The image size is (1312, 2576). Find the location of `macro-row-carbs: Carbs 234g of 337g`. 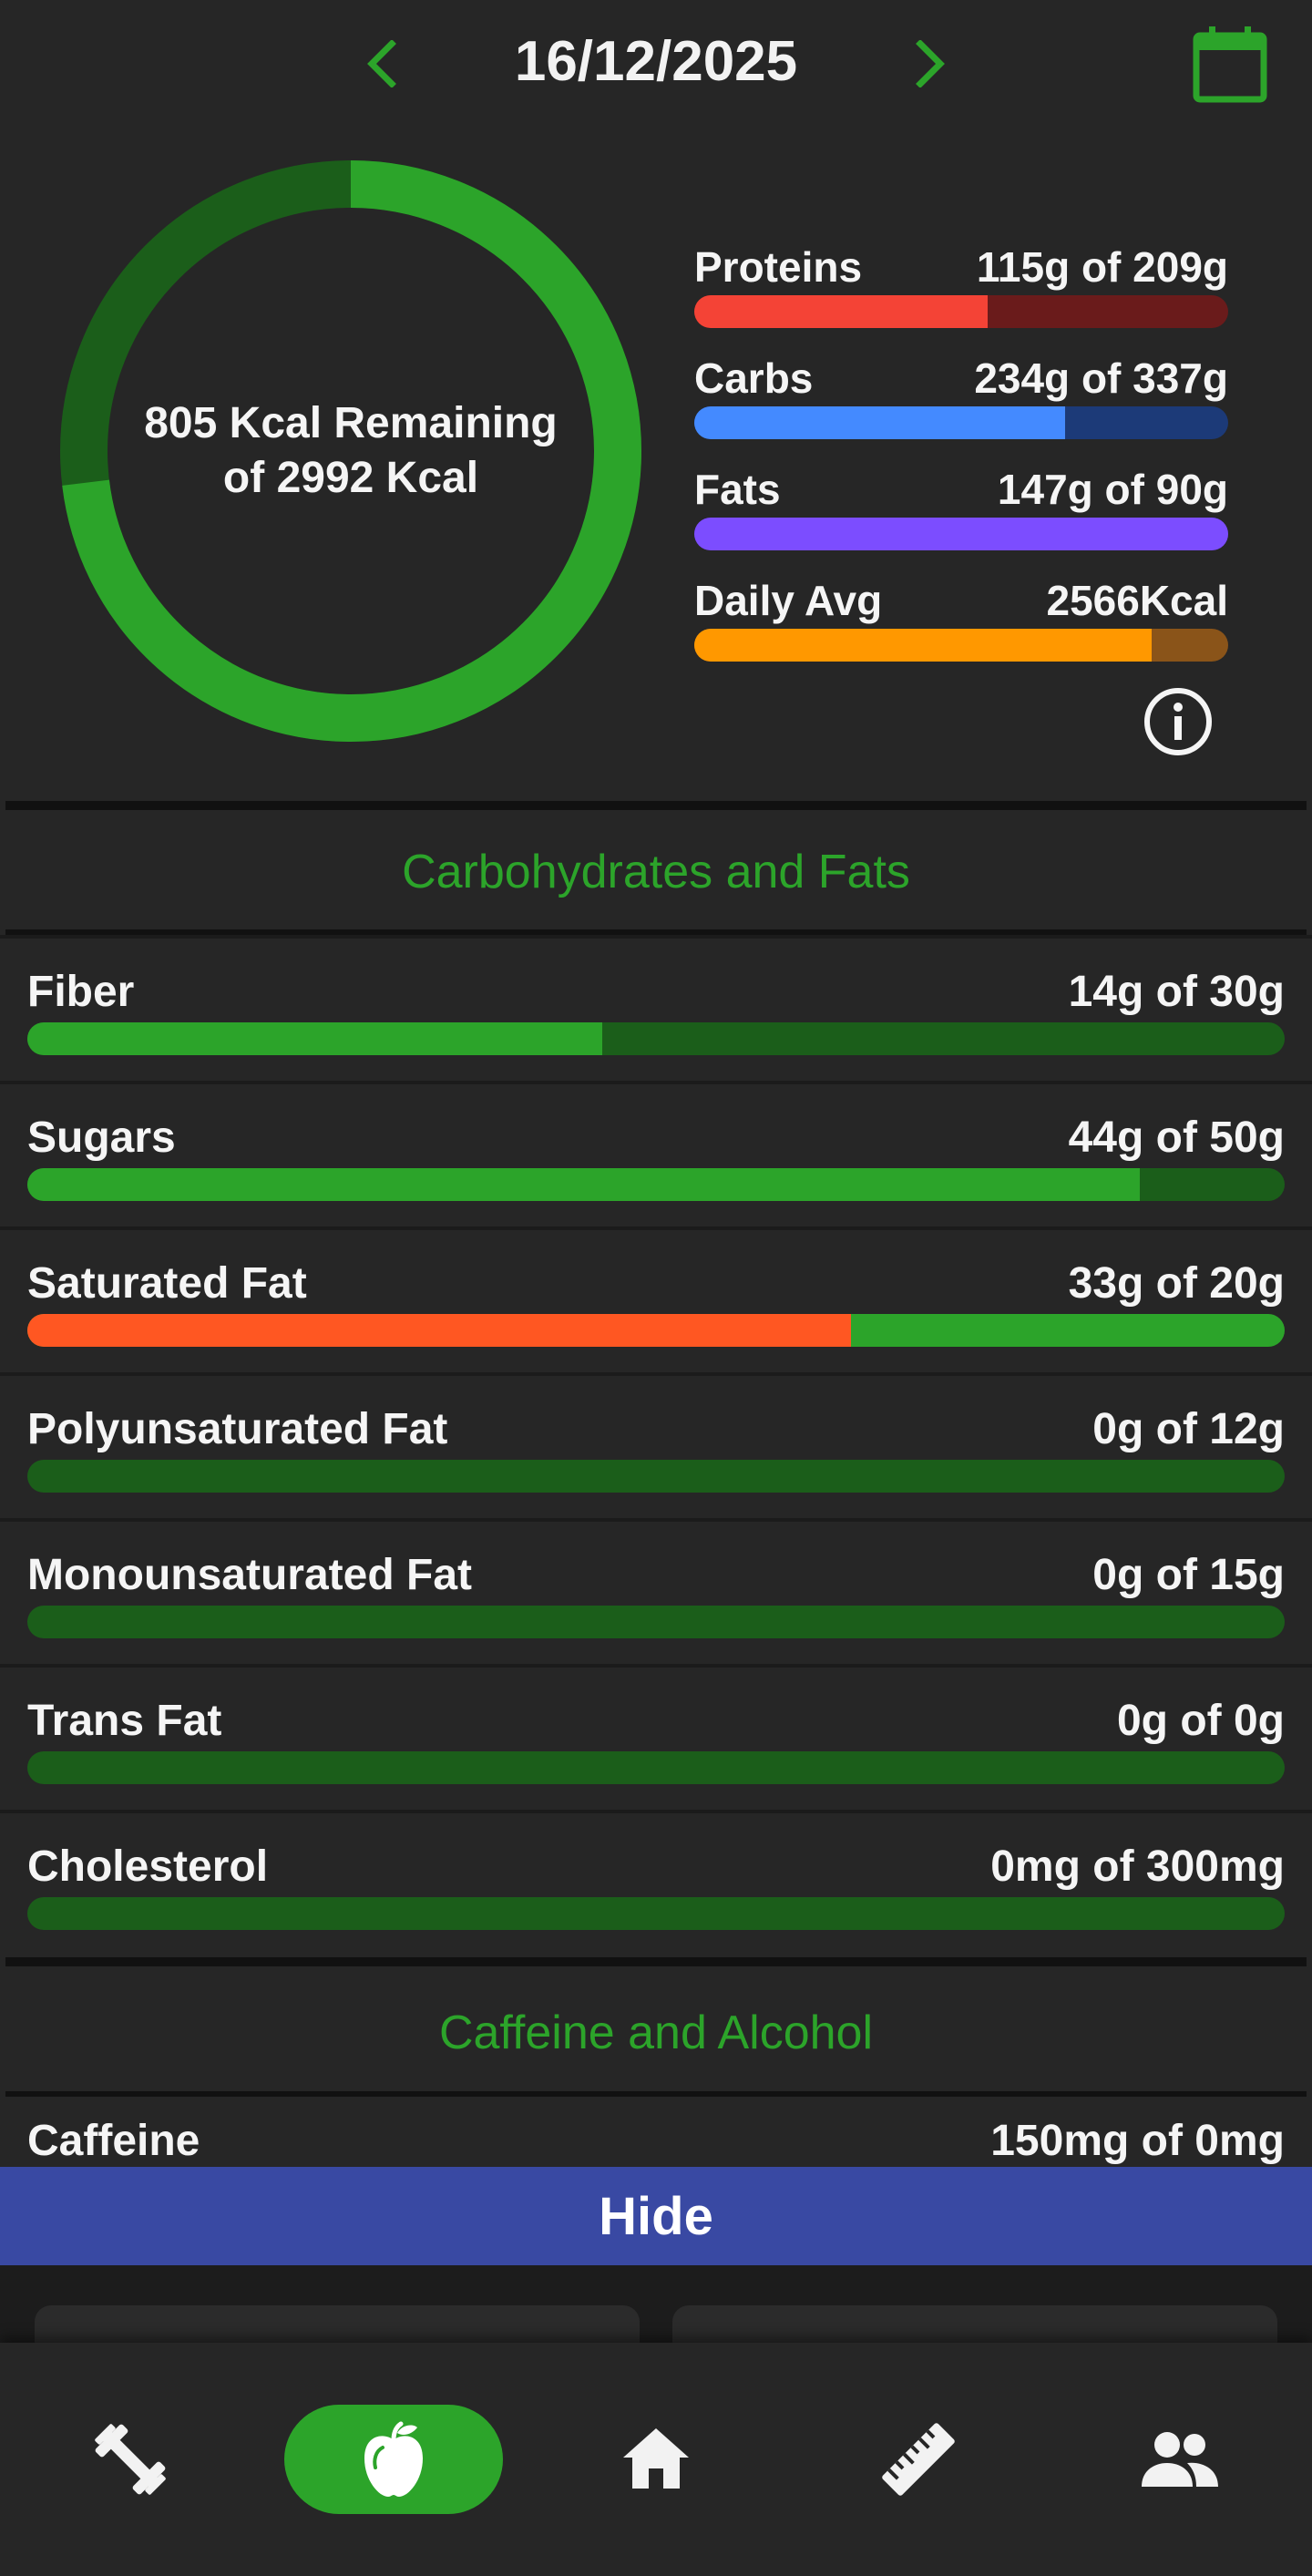

macro-row-carbs: Carbs 234g of 337g is located at coordinates (961, 394).